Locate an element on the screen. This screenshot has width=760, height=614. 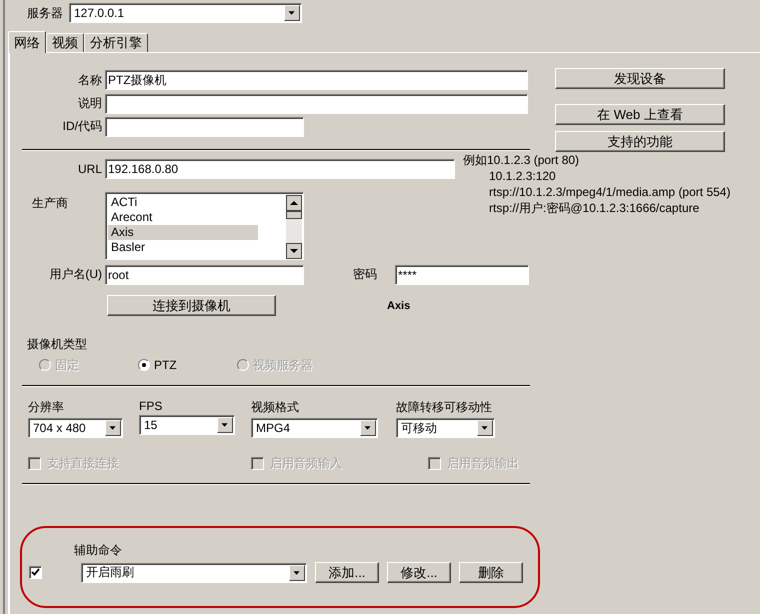
password-label: 密码 is located at coordinates (365, 274).